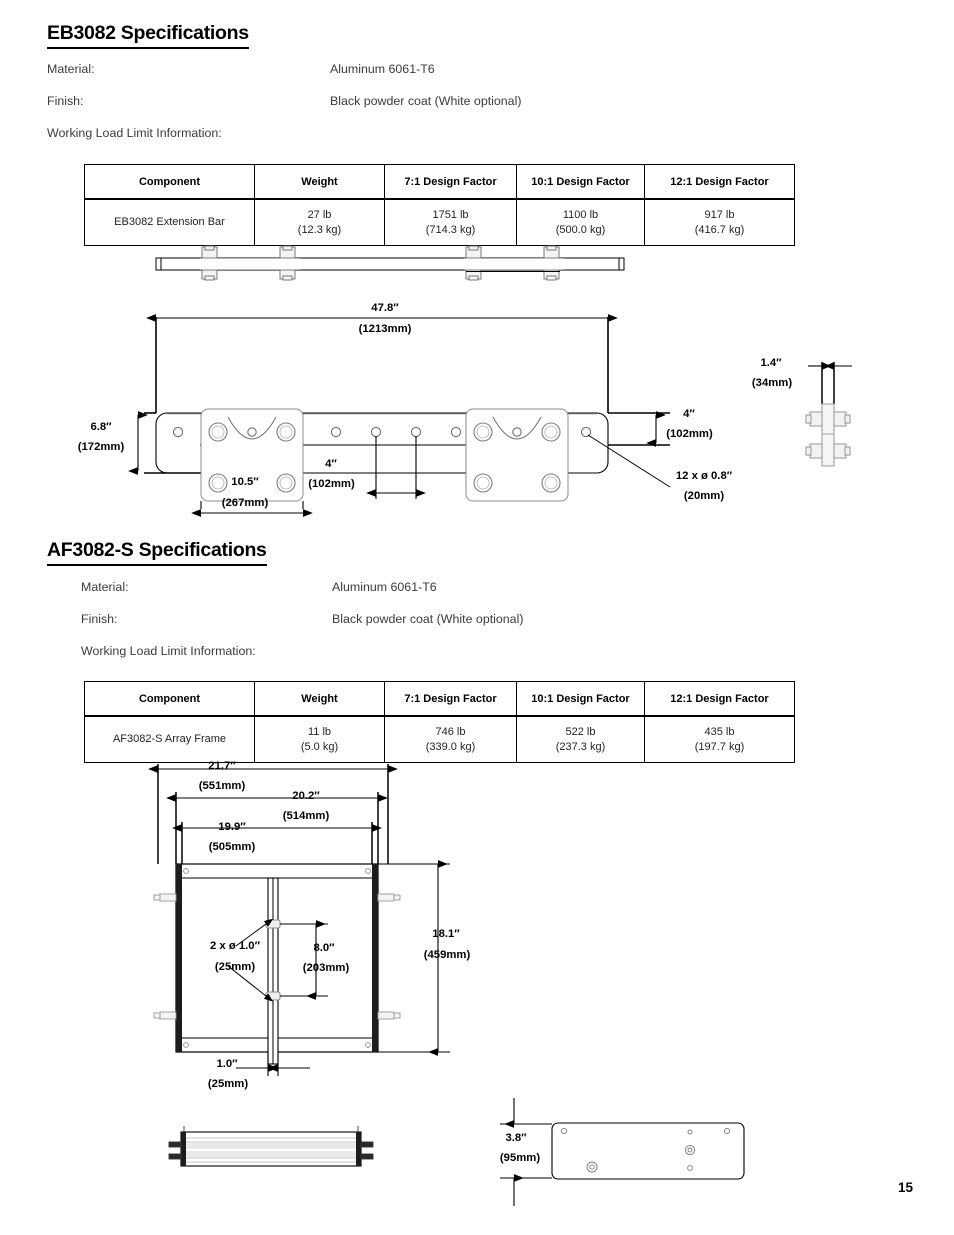  I want to click on cell-df10-lb: 522 lb, so click(580, 731).